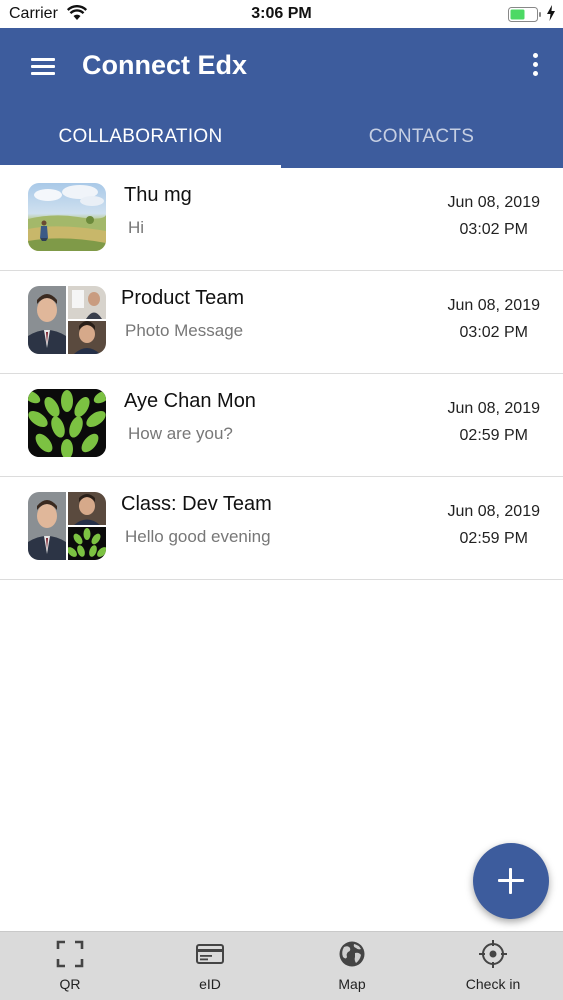 The width and height of the screenshot is (563, 1000). I want to click on qr-scan-icon, so click(70, 954).